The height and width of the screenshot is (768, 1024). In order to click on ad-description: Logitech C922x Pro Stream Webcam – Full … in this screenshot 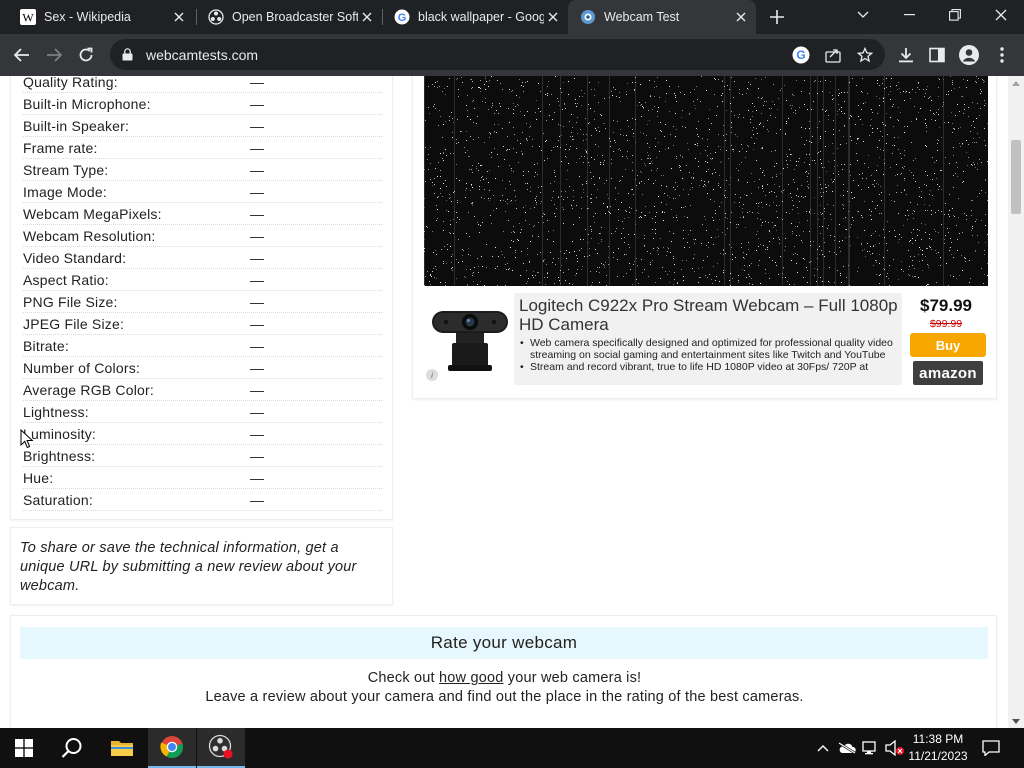, I will do `click(708, 339)`.